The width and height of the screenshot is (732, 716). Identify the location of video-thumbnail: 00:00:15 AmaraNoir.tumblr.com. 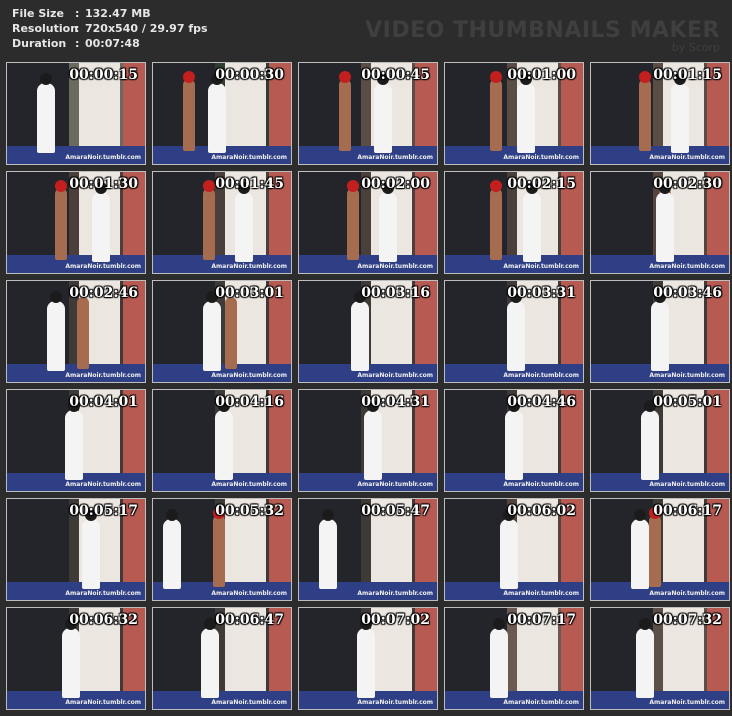
(76, 113).